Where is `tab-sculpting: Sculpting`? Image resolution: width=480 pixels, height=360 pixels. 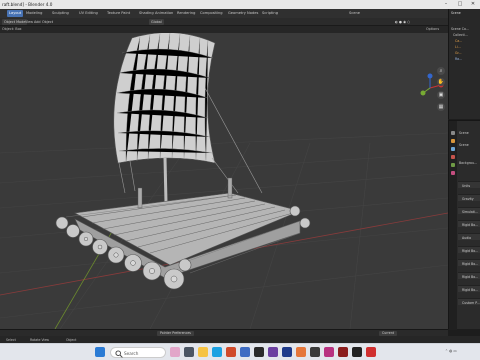 tab-sculpting: Sculpting is located at coordinates (60, 13).